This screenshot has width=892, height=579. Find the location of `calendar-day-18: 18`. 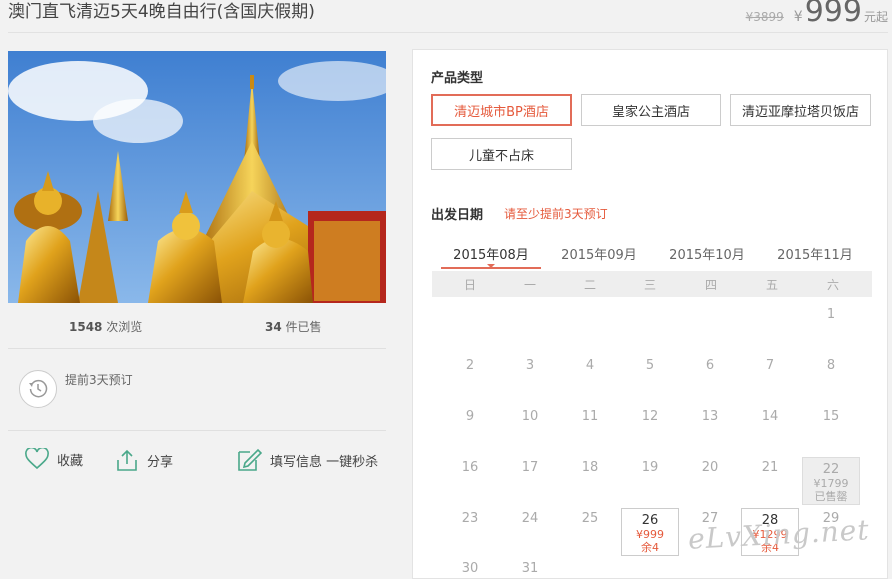

calendar-day-18: 18 is located at coordinates (590, 467).